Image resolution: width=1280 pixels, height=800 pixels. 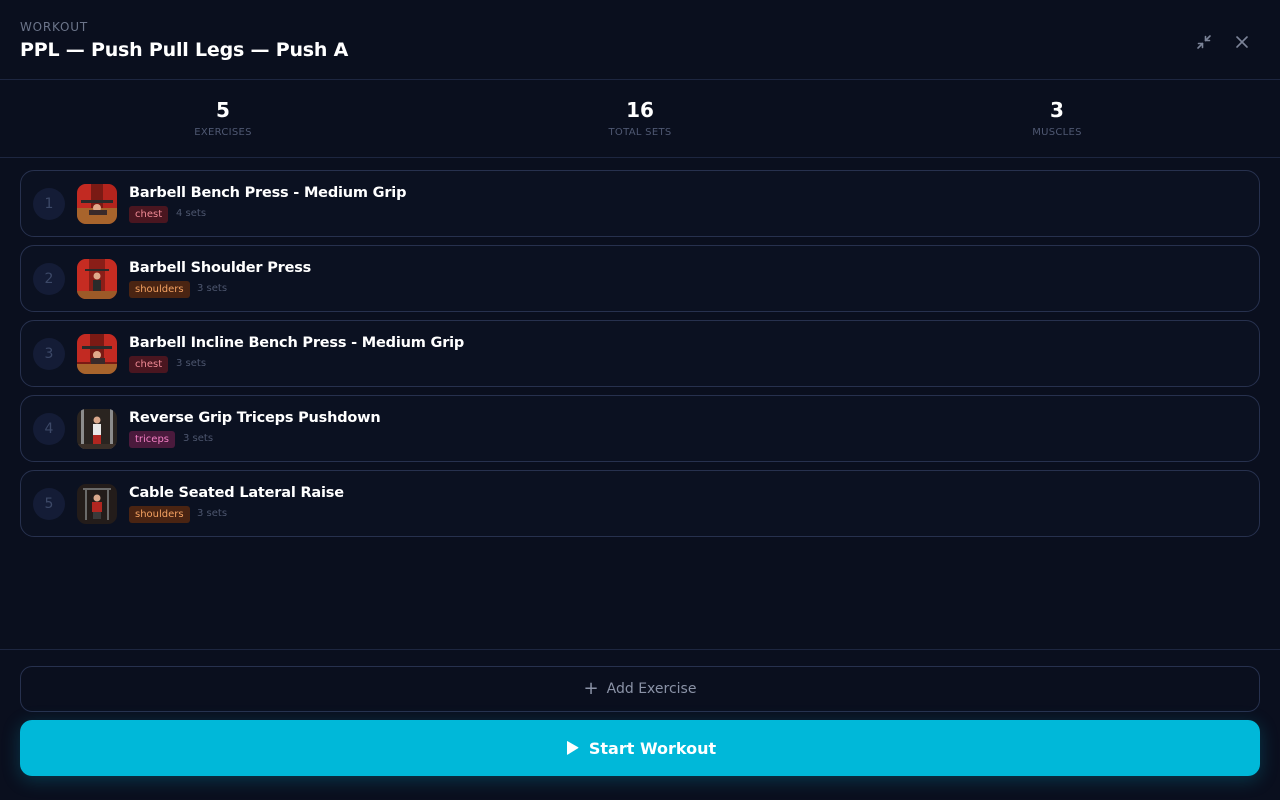 I want to click on stat-total-sets: 16 TOTAL SETS, so click(x=640, y=118).